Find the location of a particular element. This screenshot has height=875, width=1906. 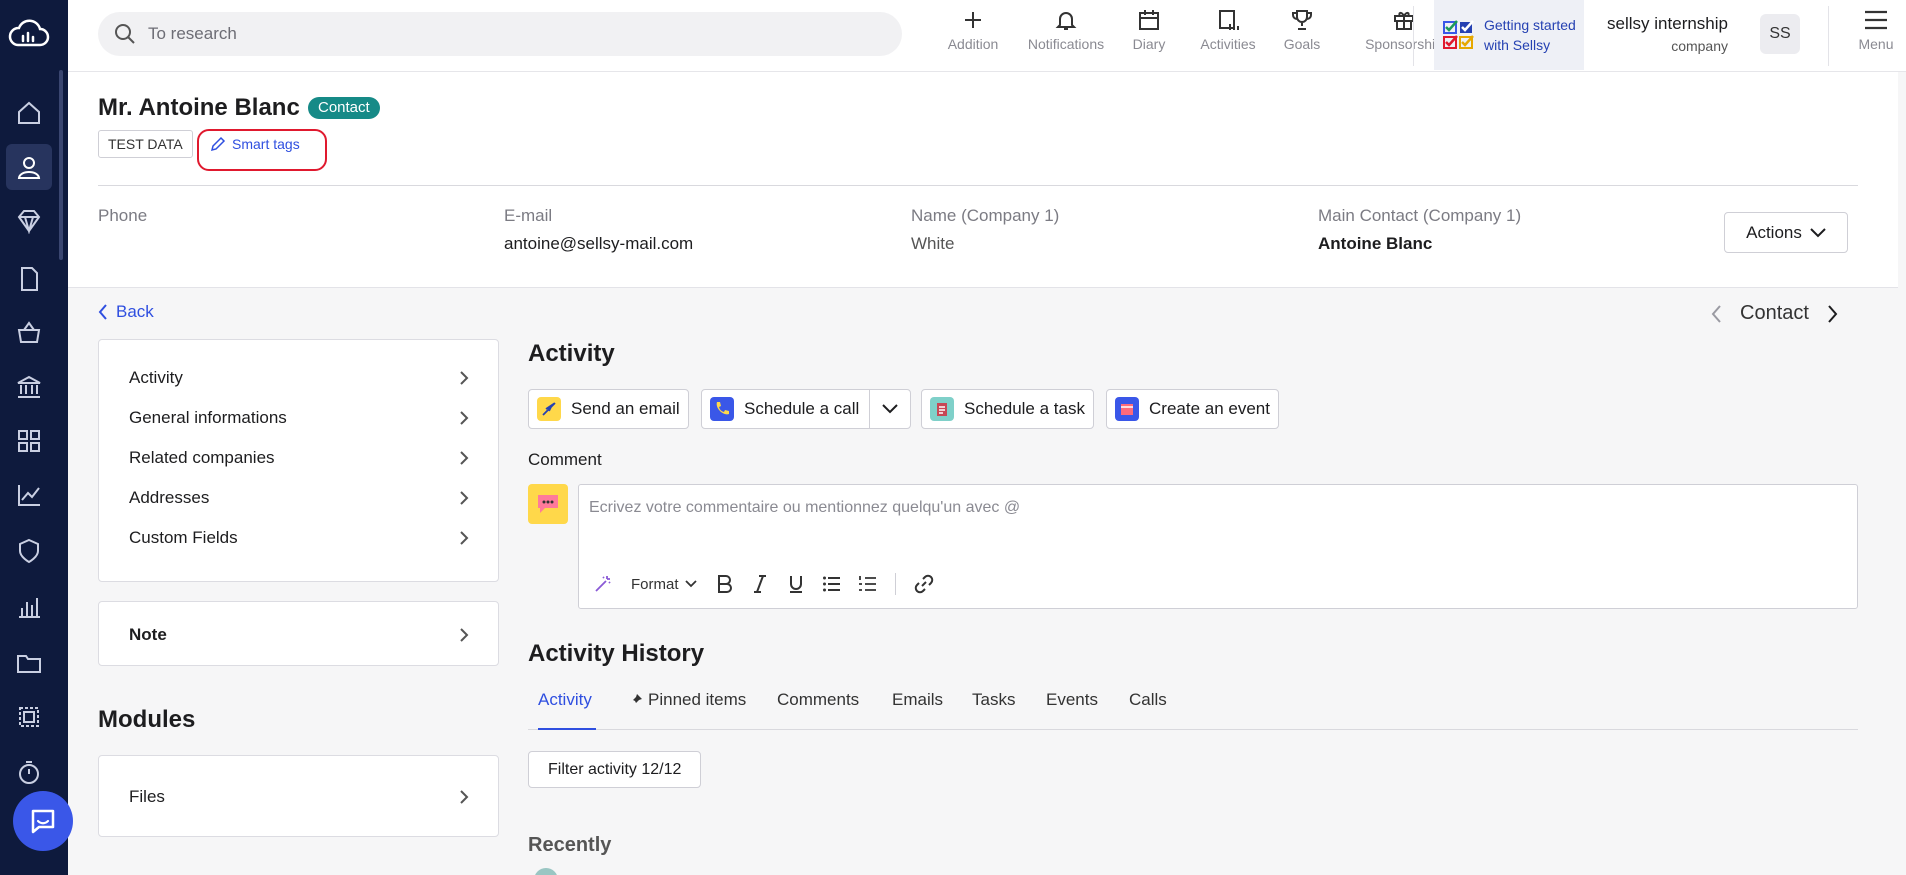

chat-support-icon is located at coordinates (43, 821).